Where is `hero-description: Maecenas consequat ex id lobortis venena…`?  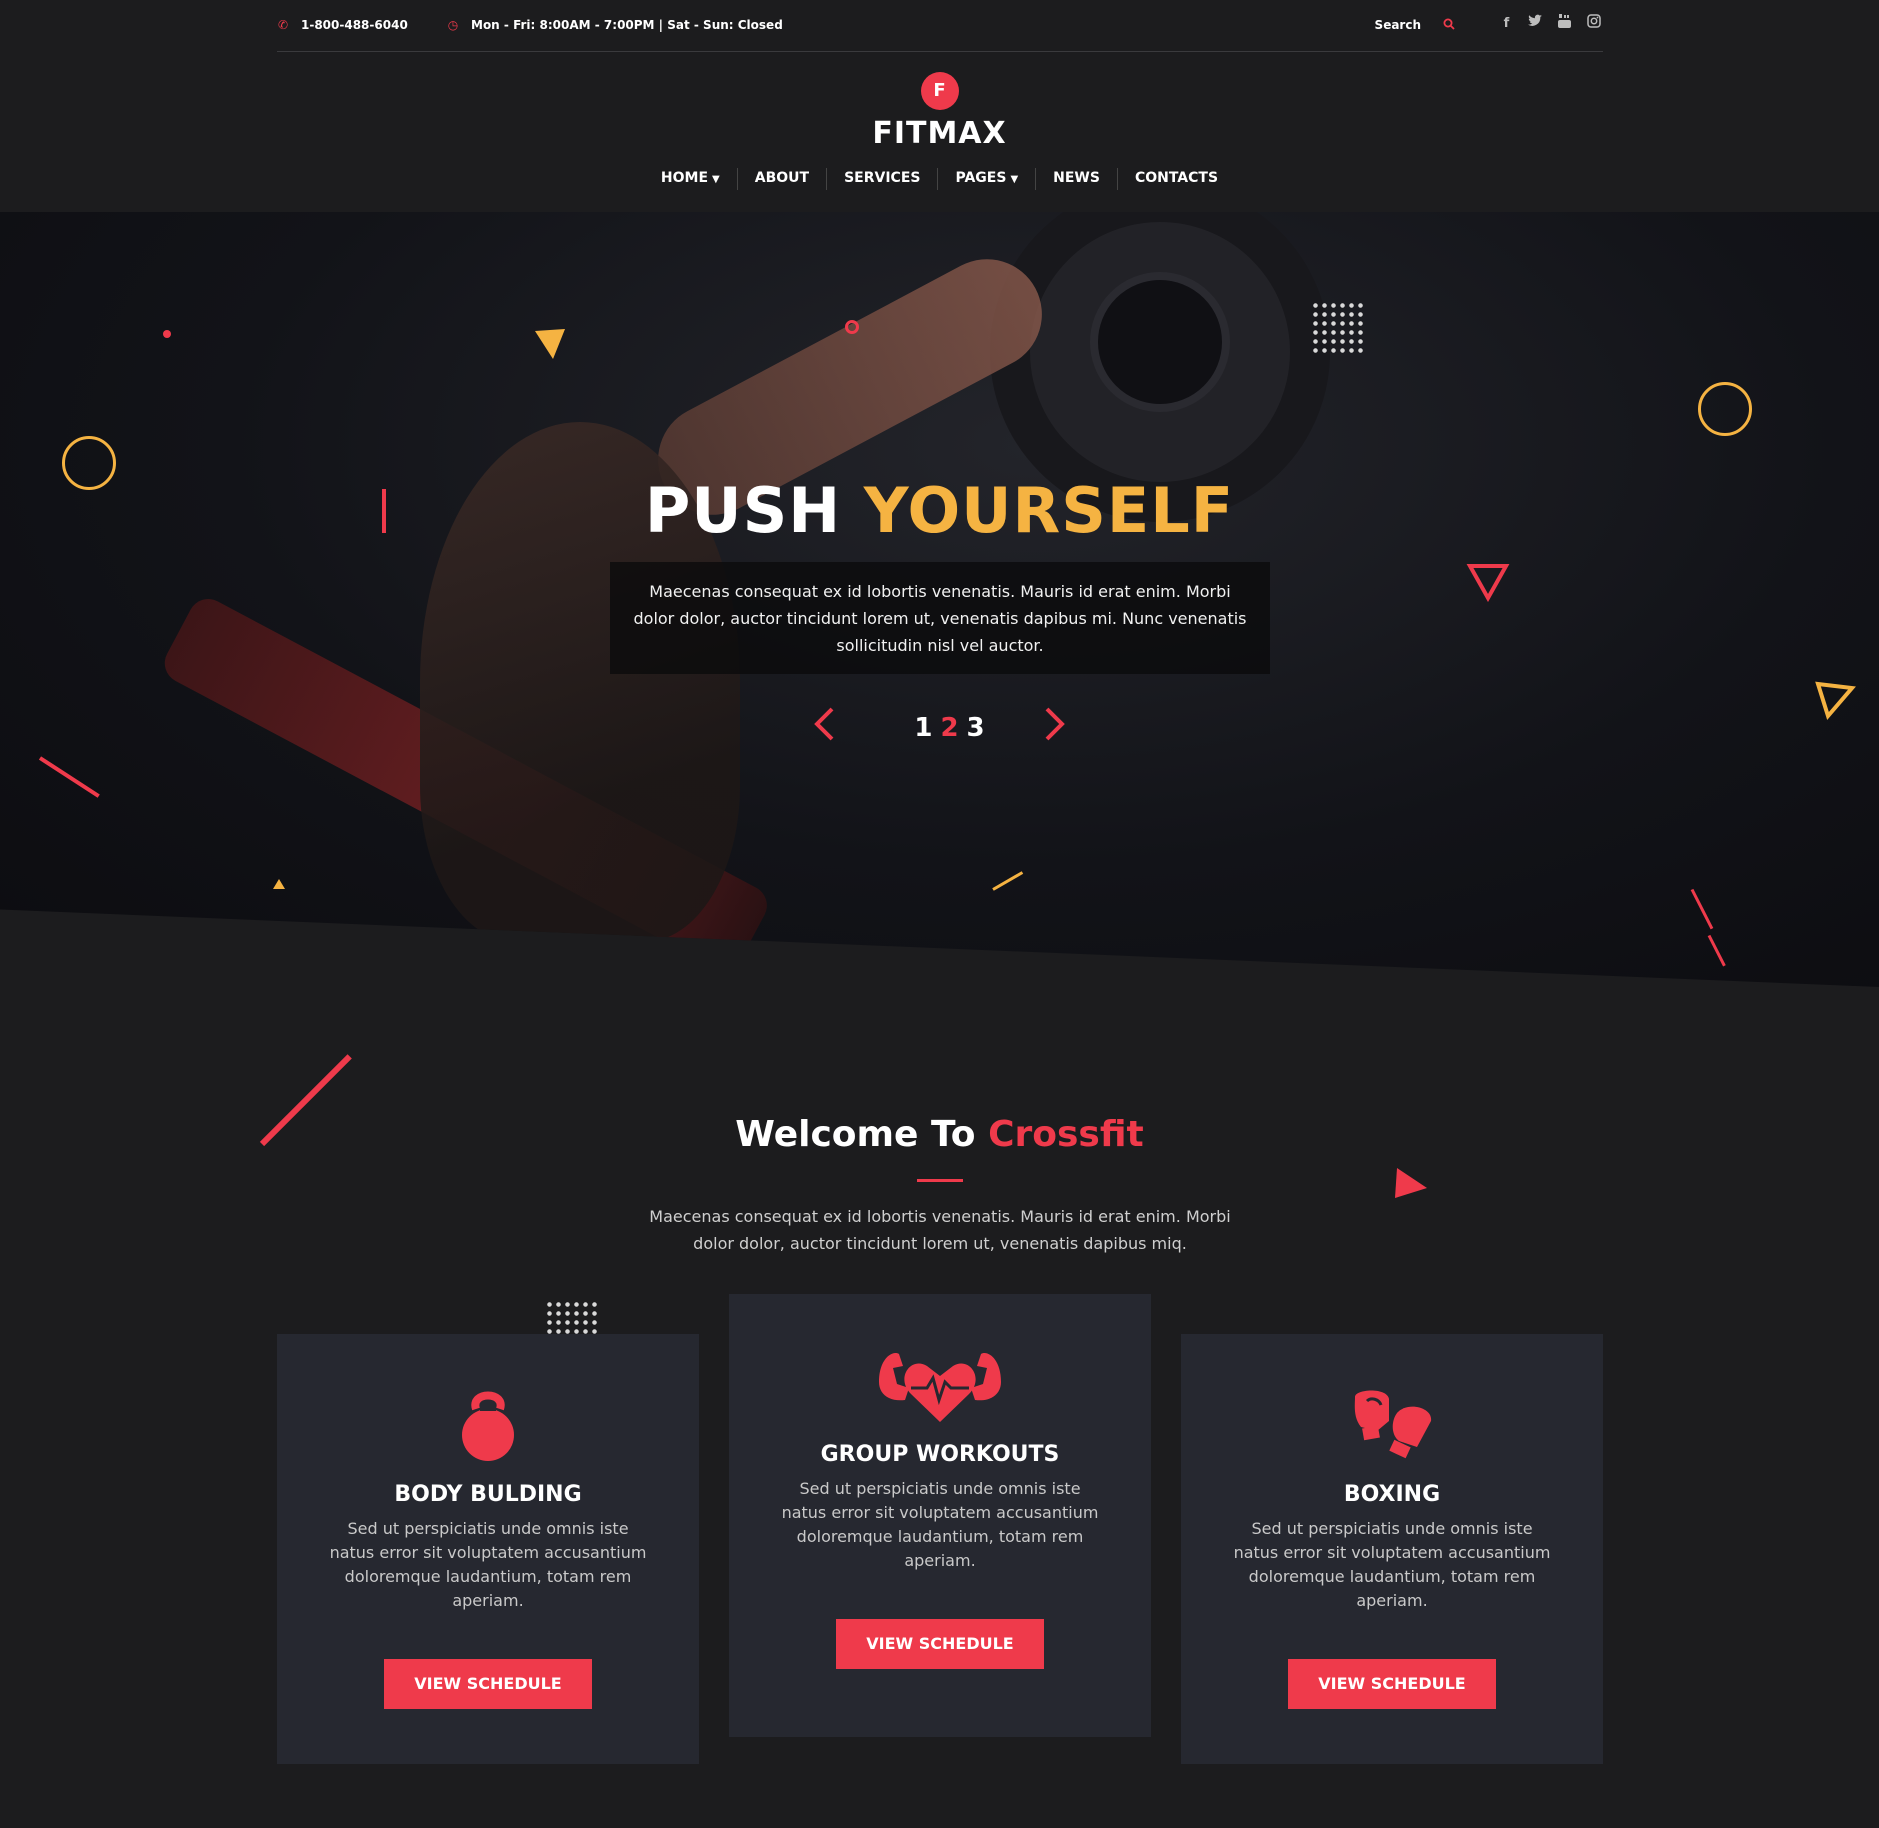 hero-description: Maecenas consequat ex id lobortis venena… is located at coordinates (940, 618).